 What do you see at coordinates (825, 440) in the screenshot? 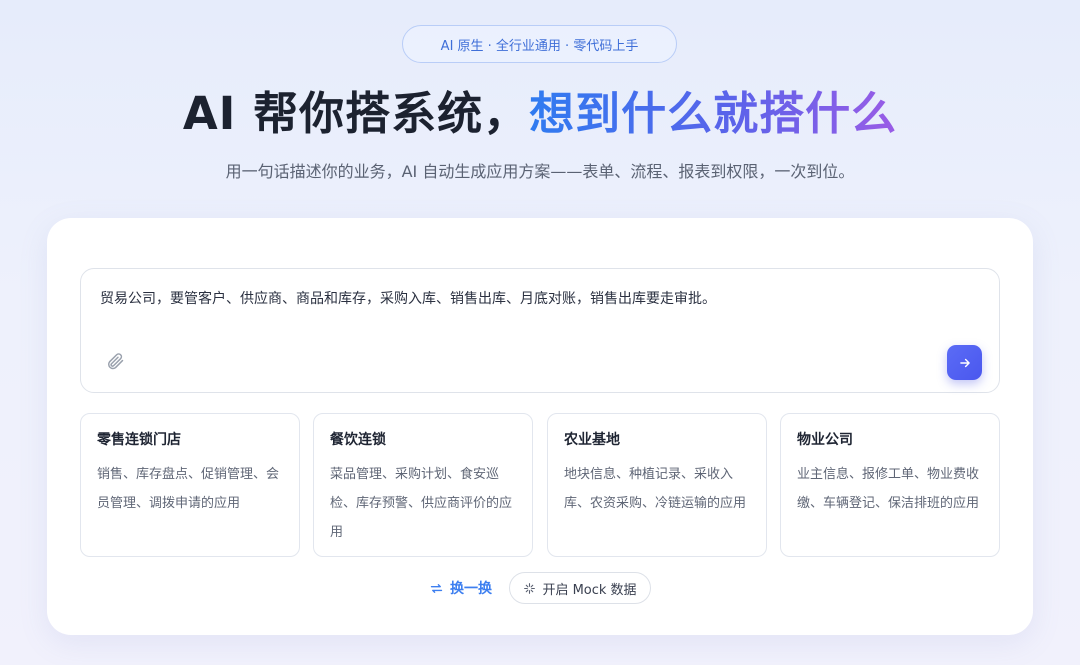
I see `template-title: 物业公司` at bounding box center [825, 440].